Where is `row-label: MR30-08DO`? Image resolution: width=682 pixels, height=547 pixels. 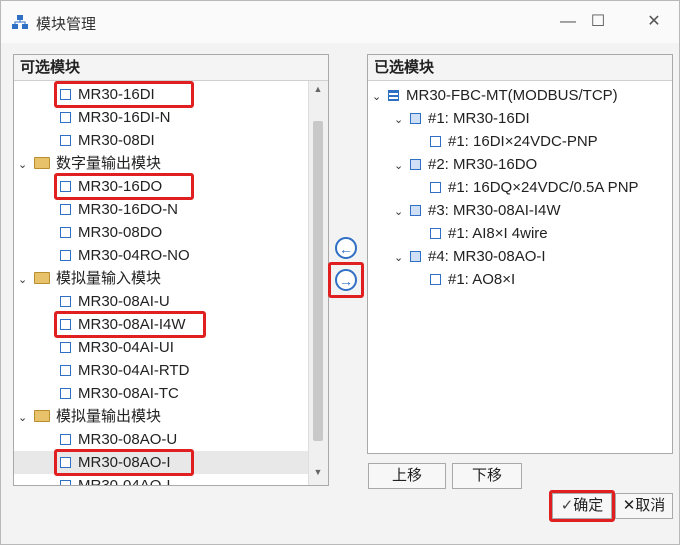
row-label: MR30-08DO is located at coordinates (120, 232).